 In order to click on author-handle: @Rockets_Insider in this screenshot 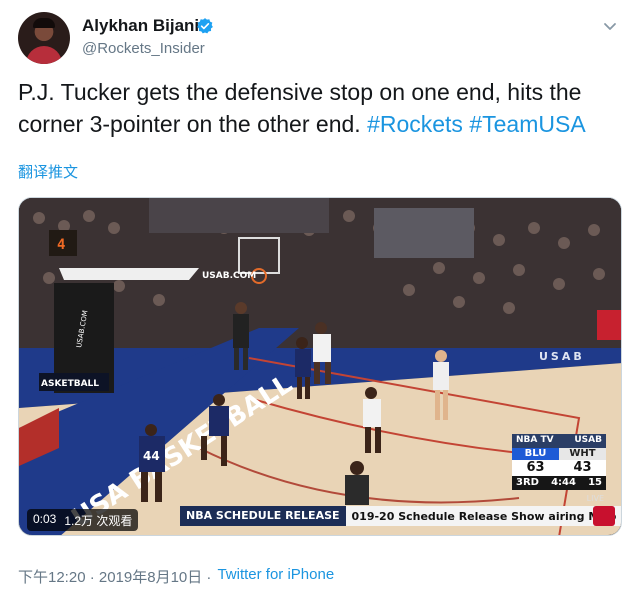, I will do `click(143, 48)`.